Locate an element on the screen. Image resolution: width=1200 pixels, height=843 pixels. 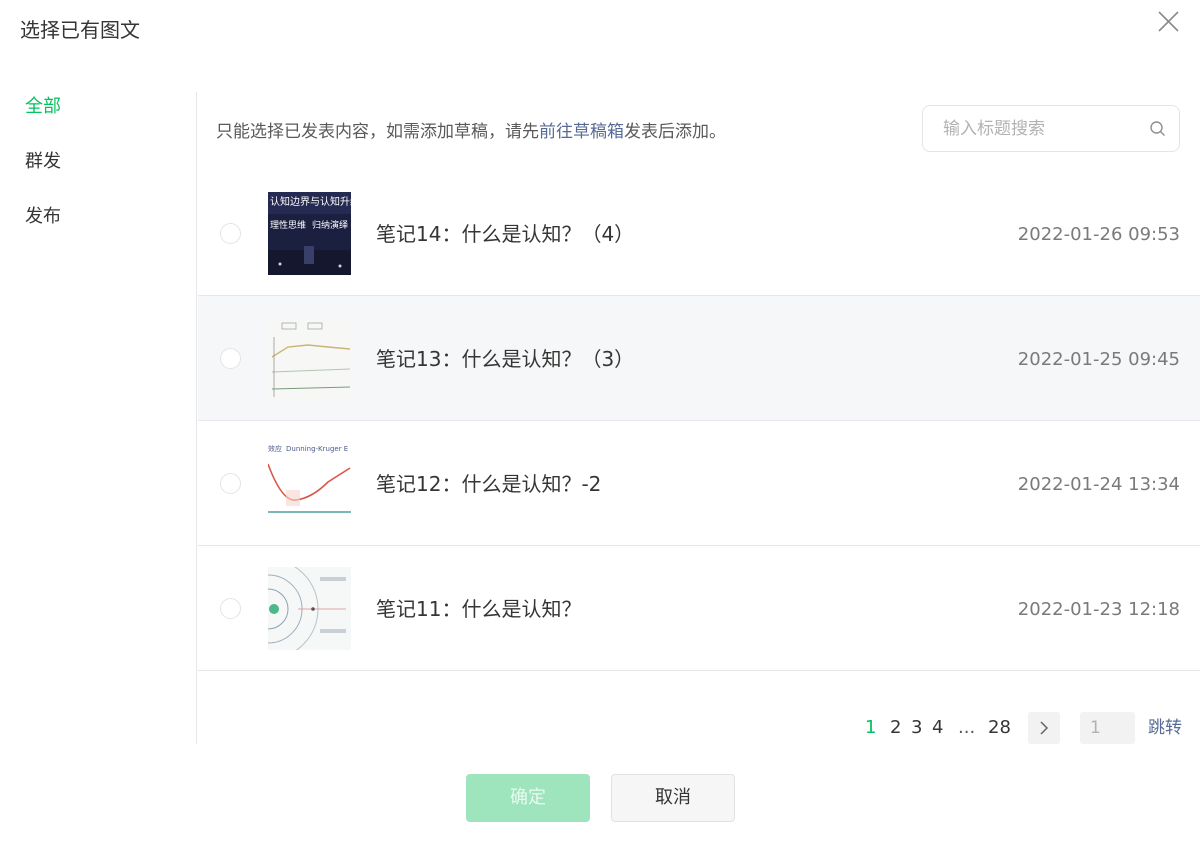
thumb-caption-3: 归纳演绎 is located at coordinates (330, 225).